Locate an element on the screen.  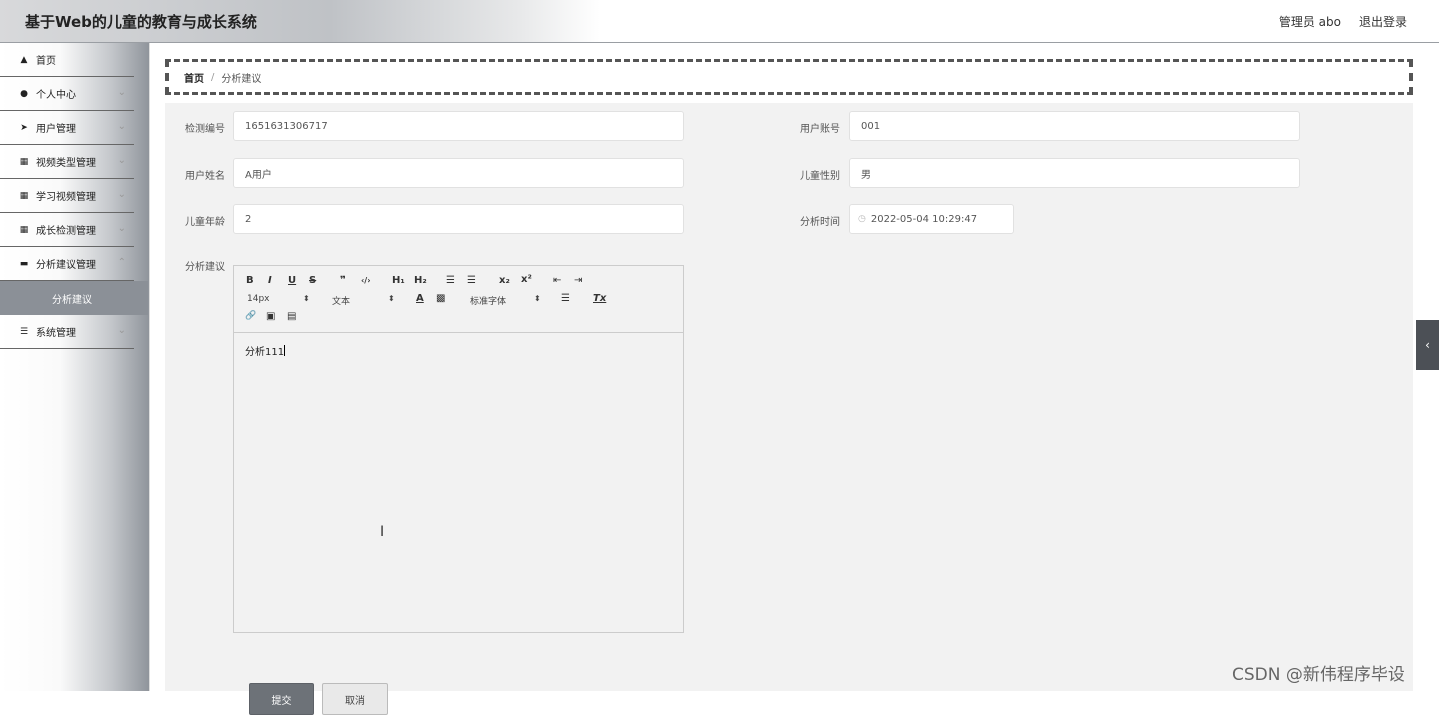
sidebar-item-growth-detection: ▦ 成长检测管理 ⌄ is located at coordinates (67, 230).